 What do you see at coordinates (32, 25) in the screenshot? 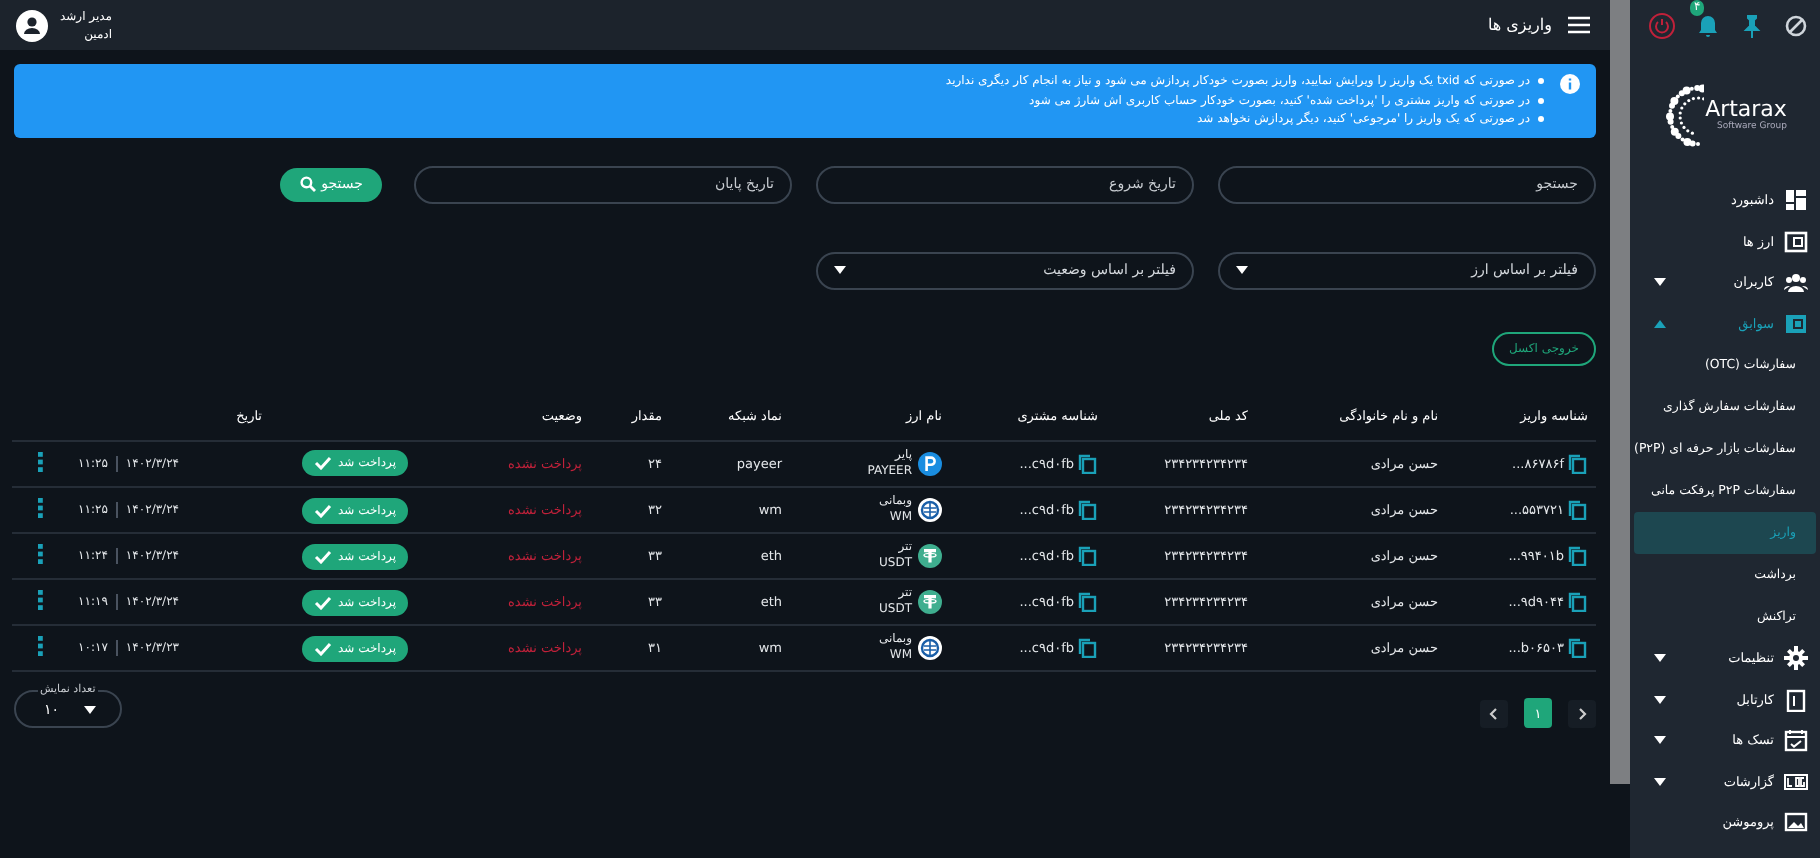
I see `avatar-icon` at bounding box center [32, 25].